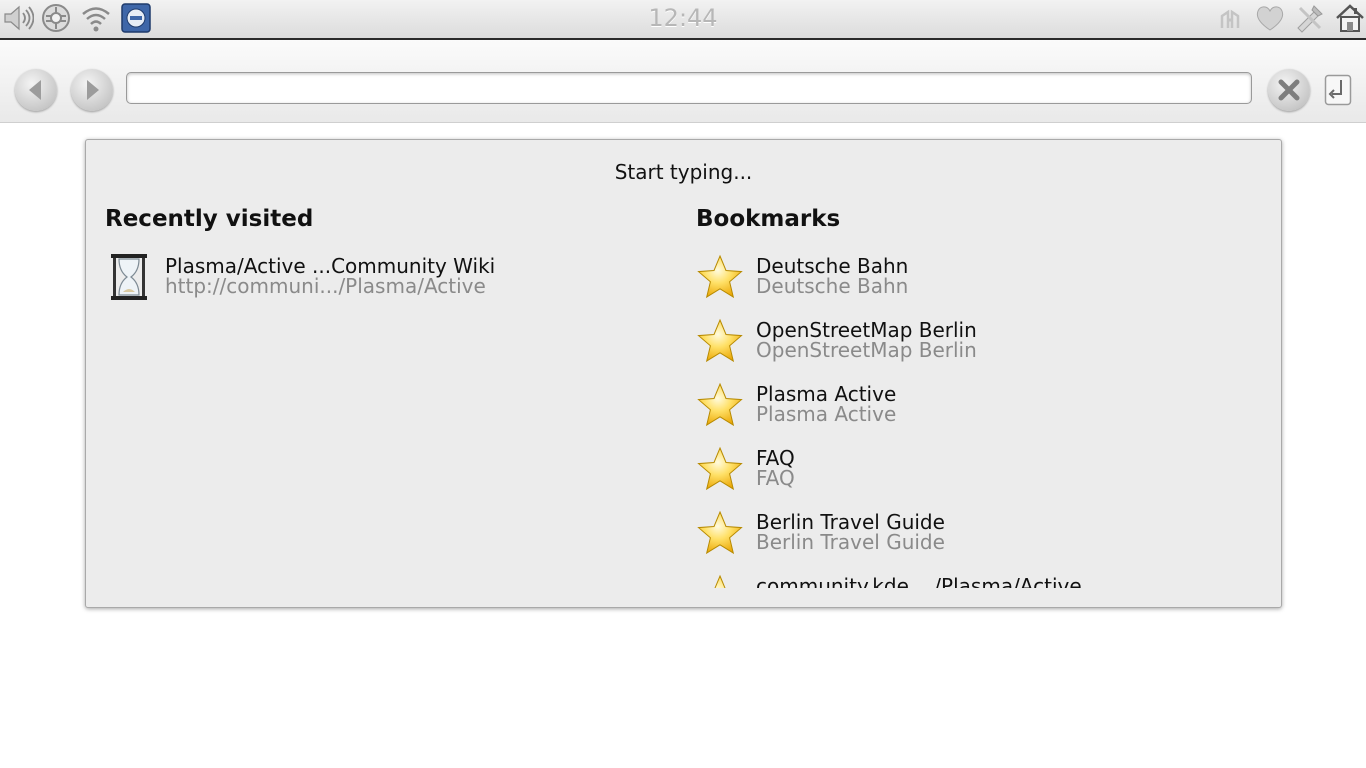 The image size is (1366, 768). Describe the element at coordinates (826, 414) in the screenshot. I see `bookmark-subtitle: Plasma Active` at that location.